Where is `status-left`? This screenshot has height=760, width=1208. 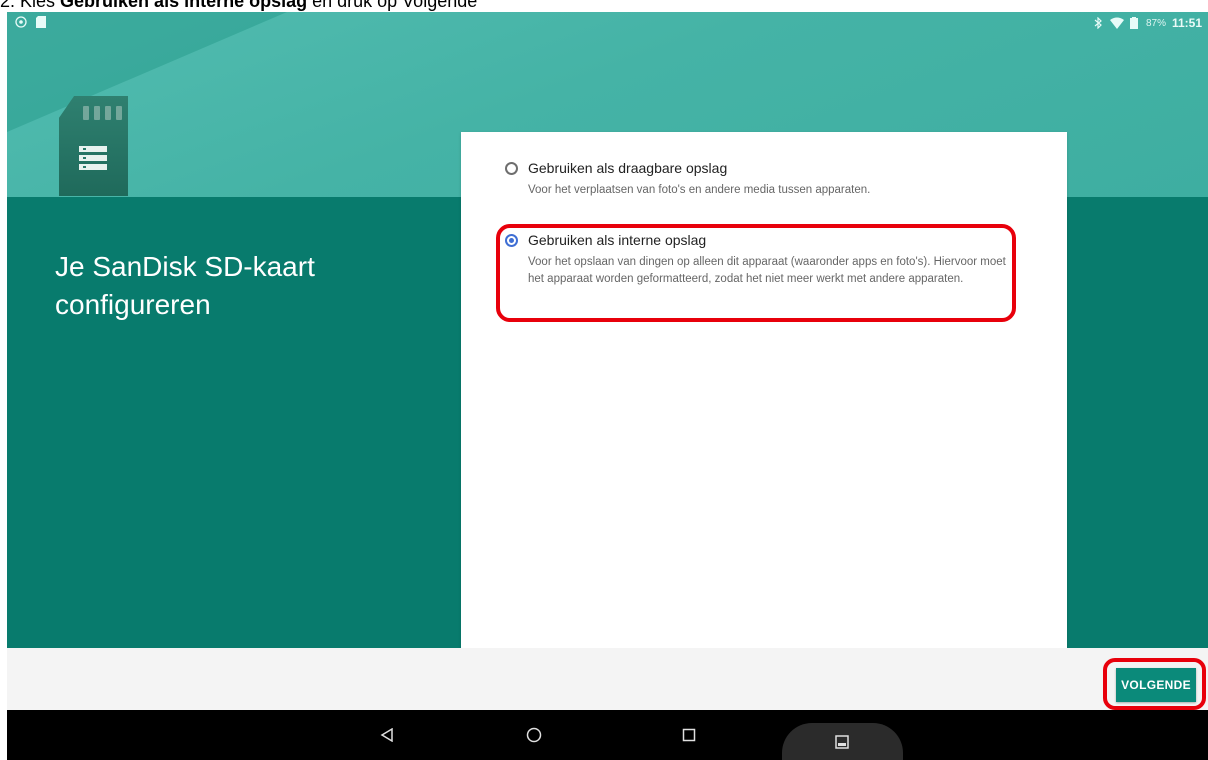
status-left is located at coordinates (31, 22).